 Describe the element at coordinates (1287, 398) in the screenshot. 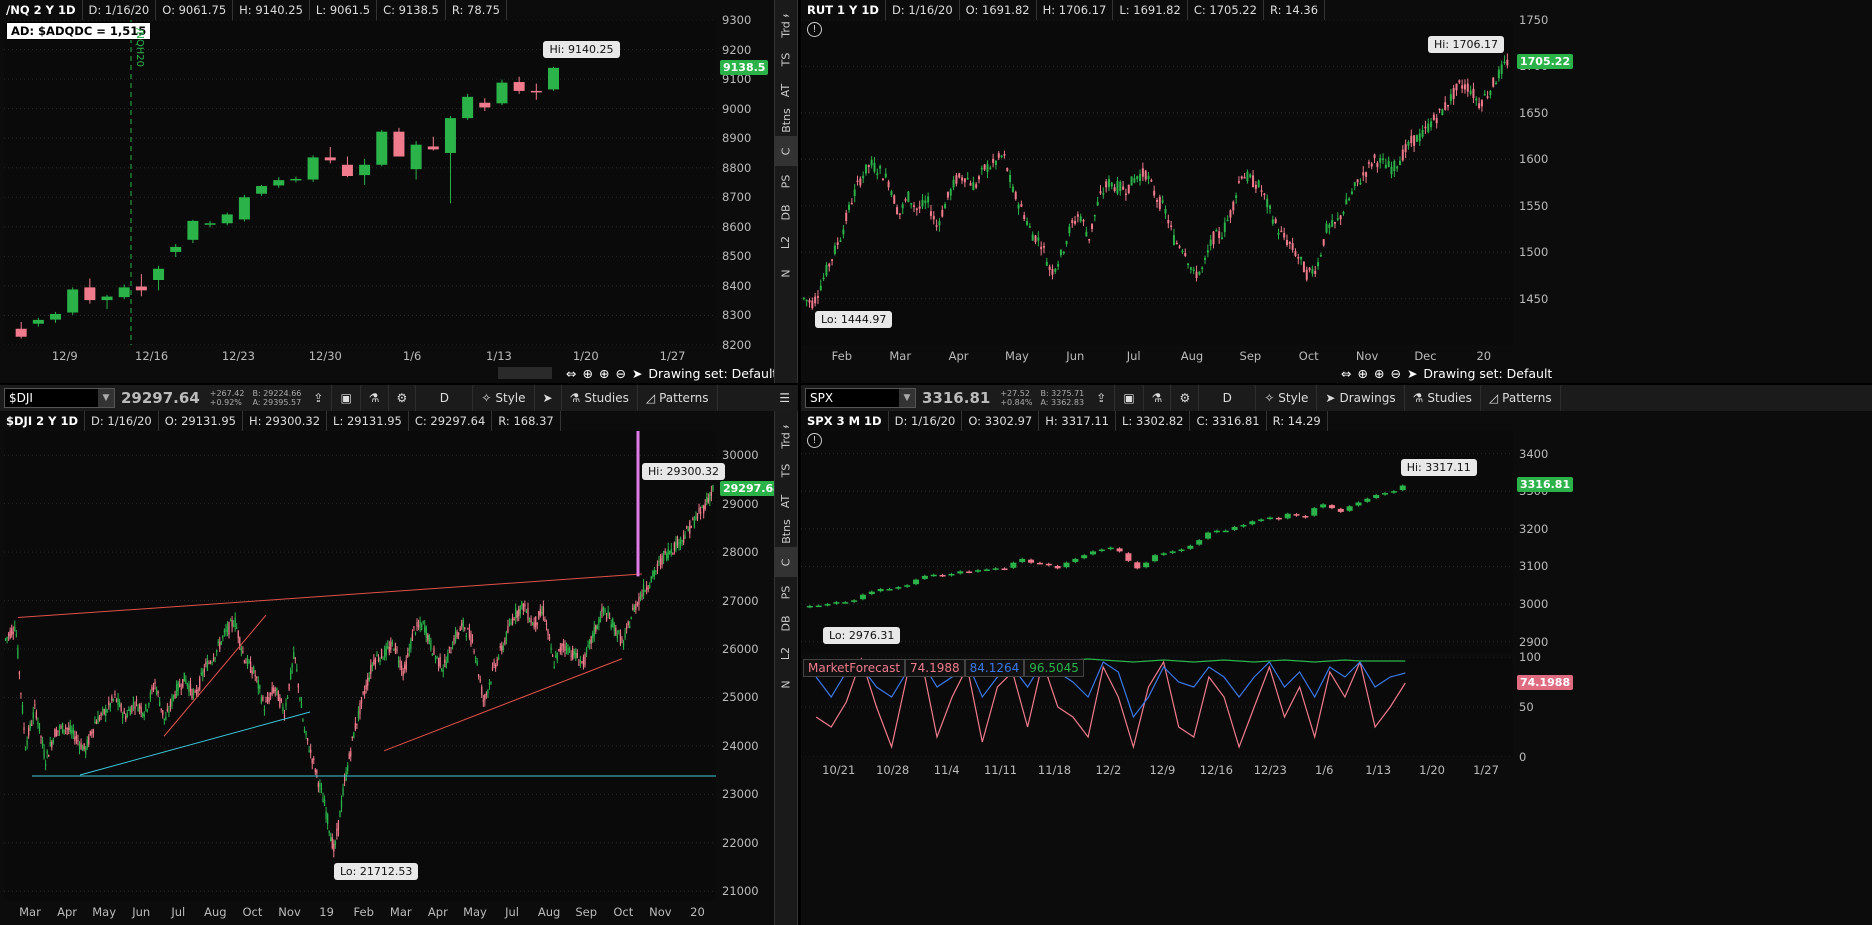

I see `spx-style-button: ✧ Style` at that location.